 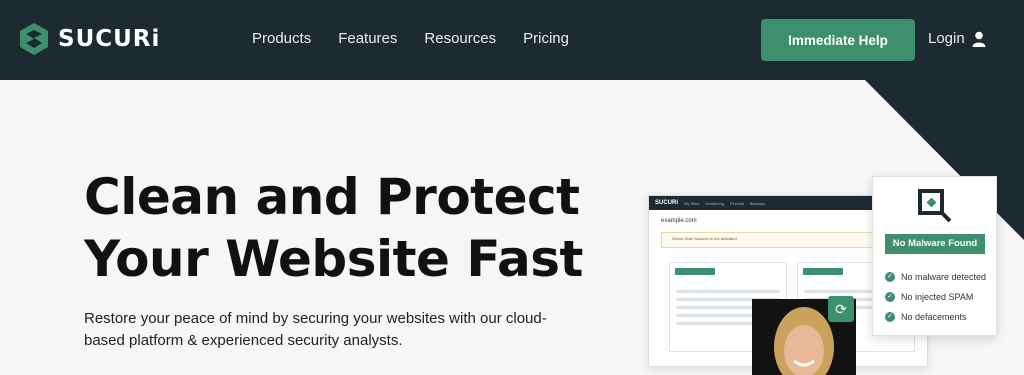 What do you see at coordinates (367, 38) in the screenshot?
I see `nav-item-features: Features` at bounding box center [367, 38].